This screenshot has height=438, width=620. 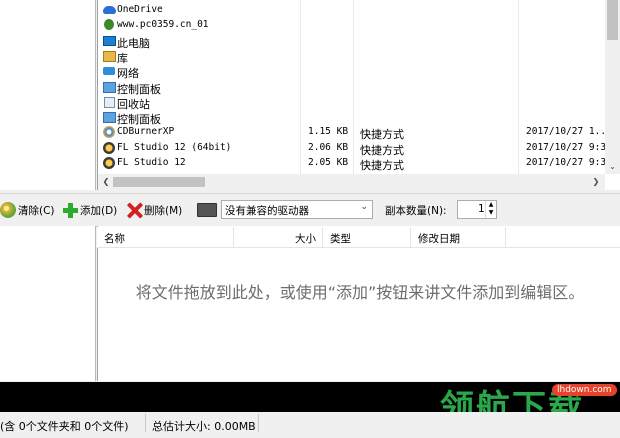 I want to click on horizontal-scroll-thumb, so click(x=159, y=182).